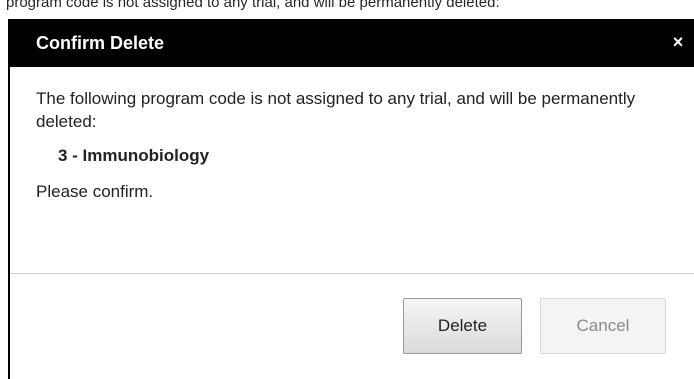  I want to click on dialog-divider, so click(352, 273).